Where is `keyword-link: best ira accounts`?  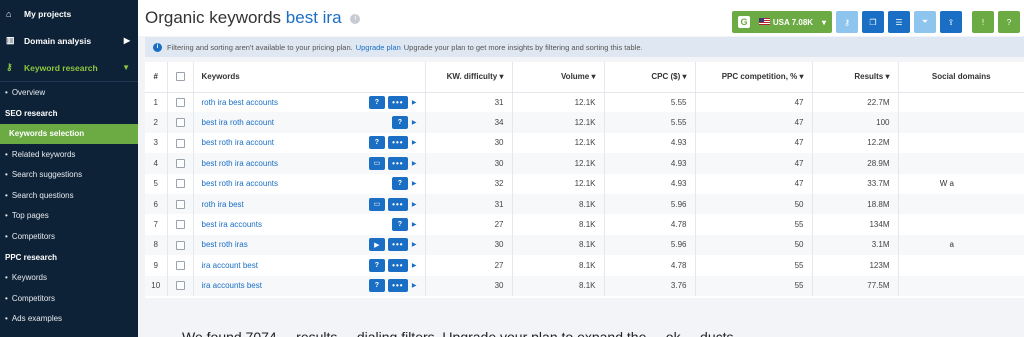
keyword-link: best ira accounts is located at coordinates (295, 224).